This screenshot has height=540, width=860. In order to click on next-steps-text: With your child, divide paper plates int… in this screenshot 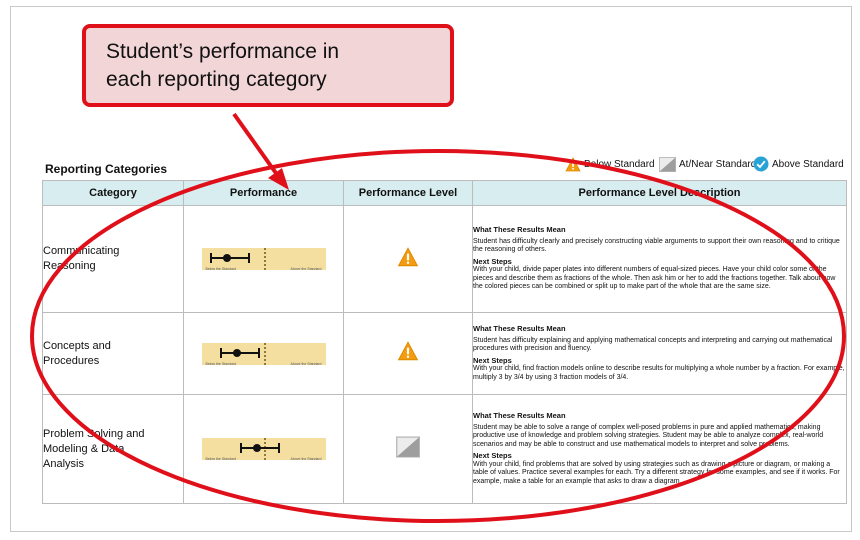, I will do `click(654, 278)`.